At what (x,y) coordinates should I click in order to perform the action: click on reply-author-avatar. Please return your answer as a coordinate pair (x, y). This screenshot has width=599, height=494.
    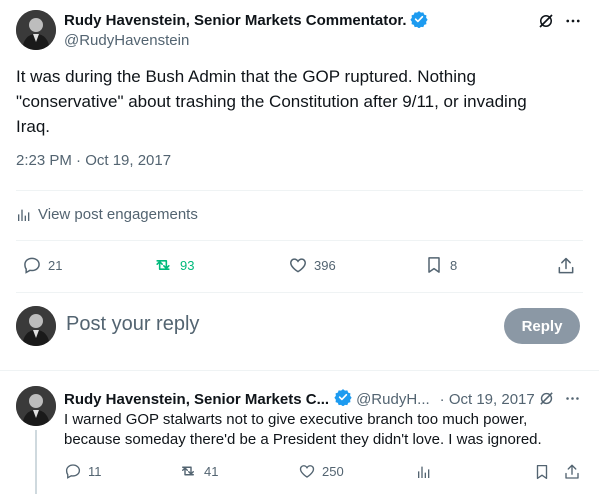
    Looking at the image, I should click on (36, 406).